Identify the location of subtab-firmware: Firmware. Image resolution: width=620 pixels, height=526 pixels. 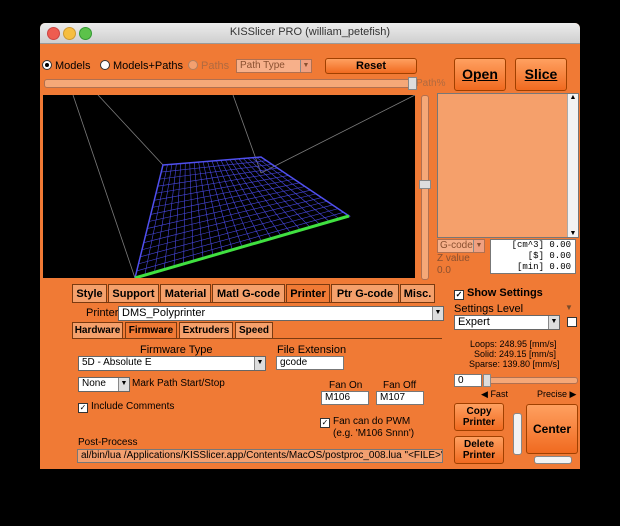
(151, 330).